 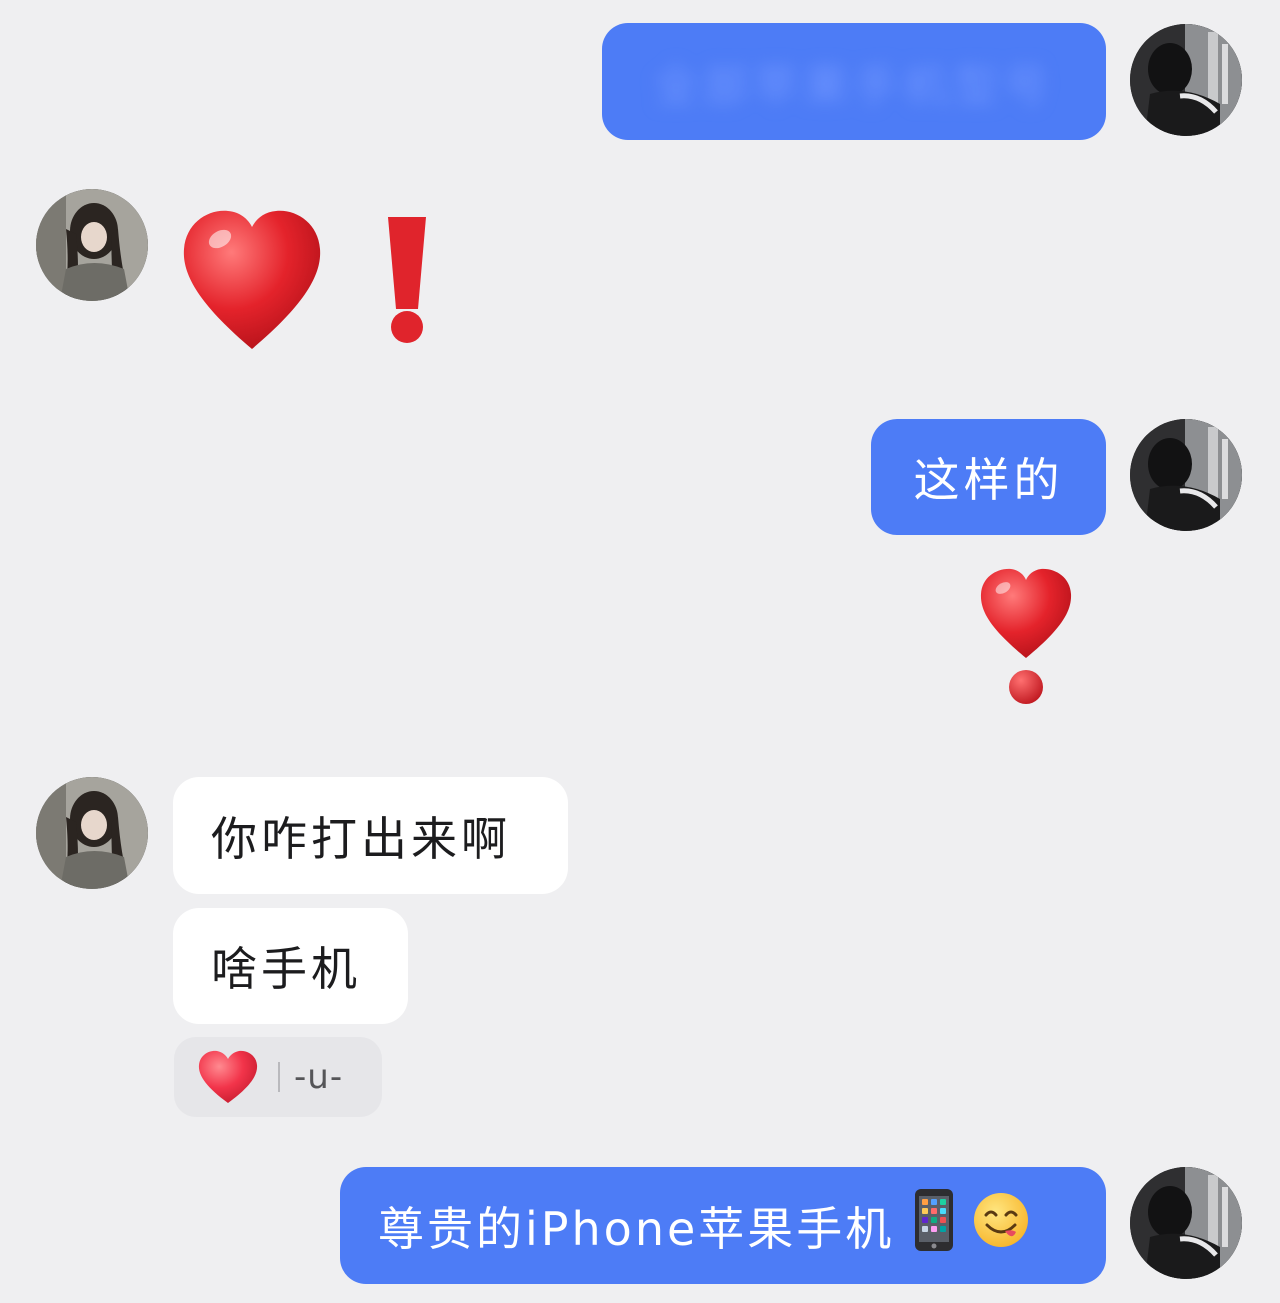 I want to click on message-text: 这样的, so click(x=988, y=480).